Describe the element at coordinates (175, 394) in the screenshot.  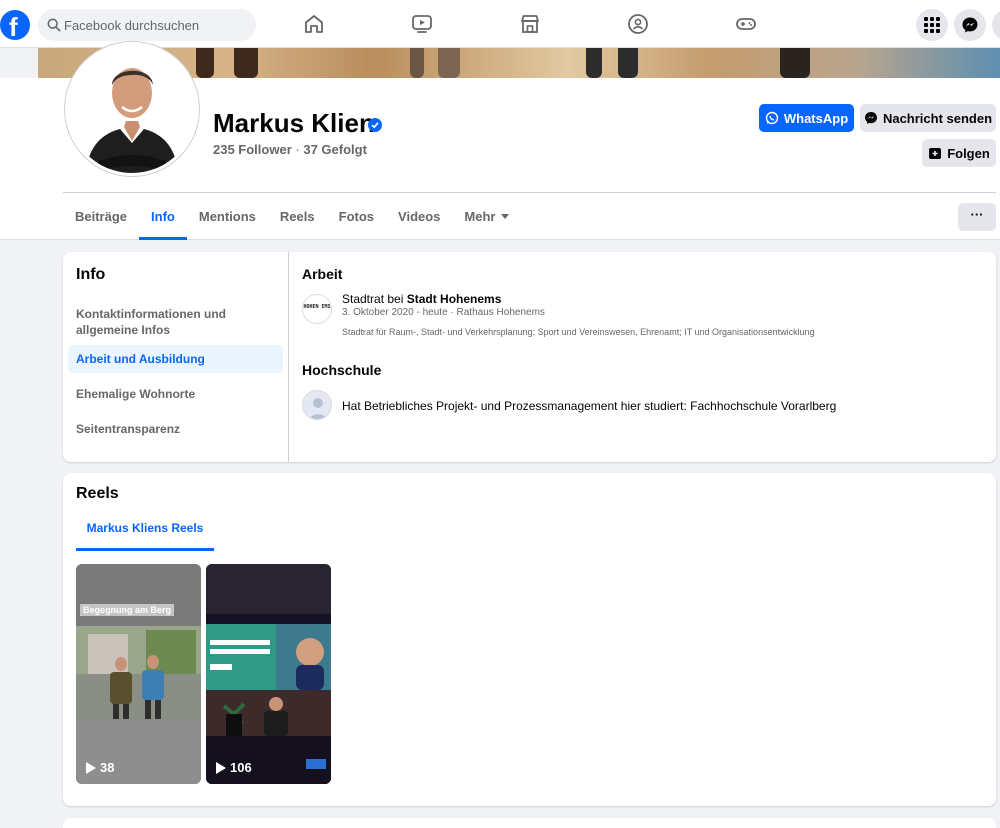
I see `info-menu-places: Ehemalige Wohnorte` at that location.